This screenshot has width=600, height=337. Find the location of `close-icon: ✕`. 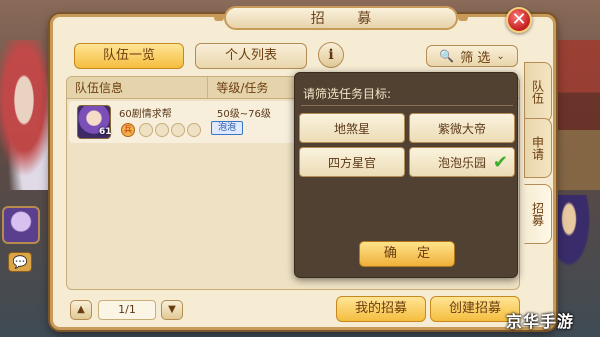

close-icon: ✕ is located at coordinates (519, 19).